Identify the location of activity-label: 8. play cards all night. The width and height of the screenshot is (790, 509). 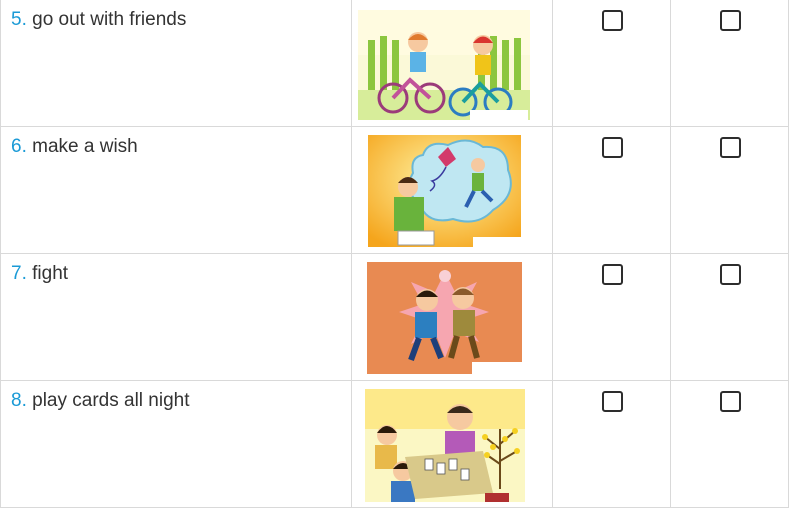
(100, 401).